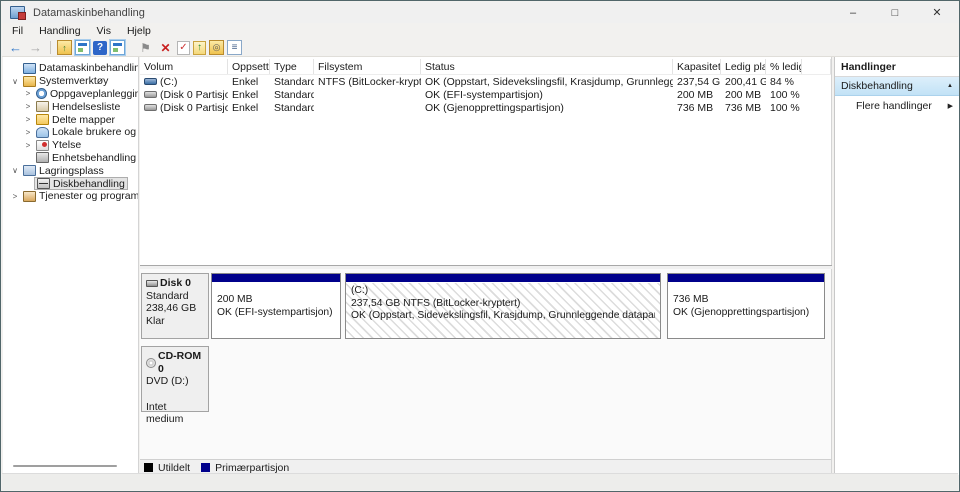 This screenshot has height=492, width=960. Describe the element at coordinates (42, 158) in the screenshot. I see `device-manager-icon` at that location.